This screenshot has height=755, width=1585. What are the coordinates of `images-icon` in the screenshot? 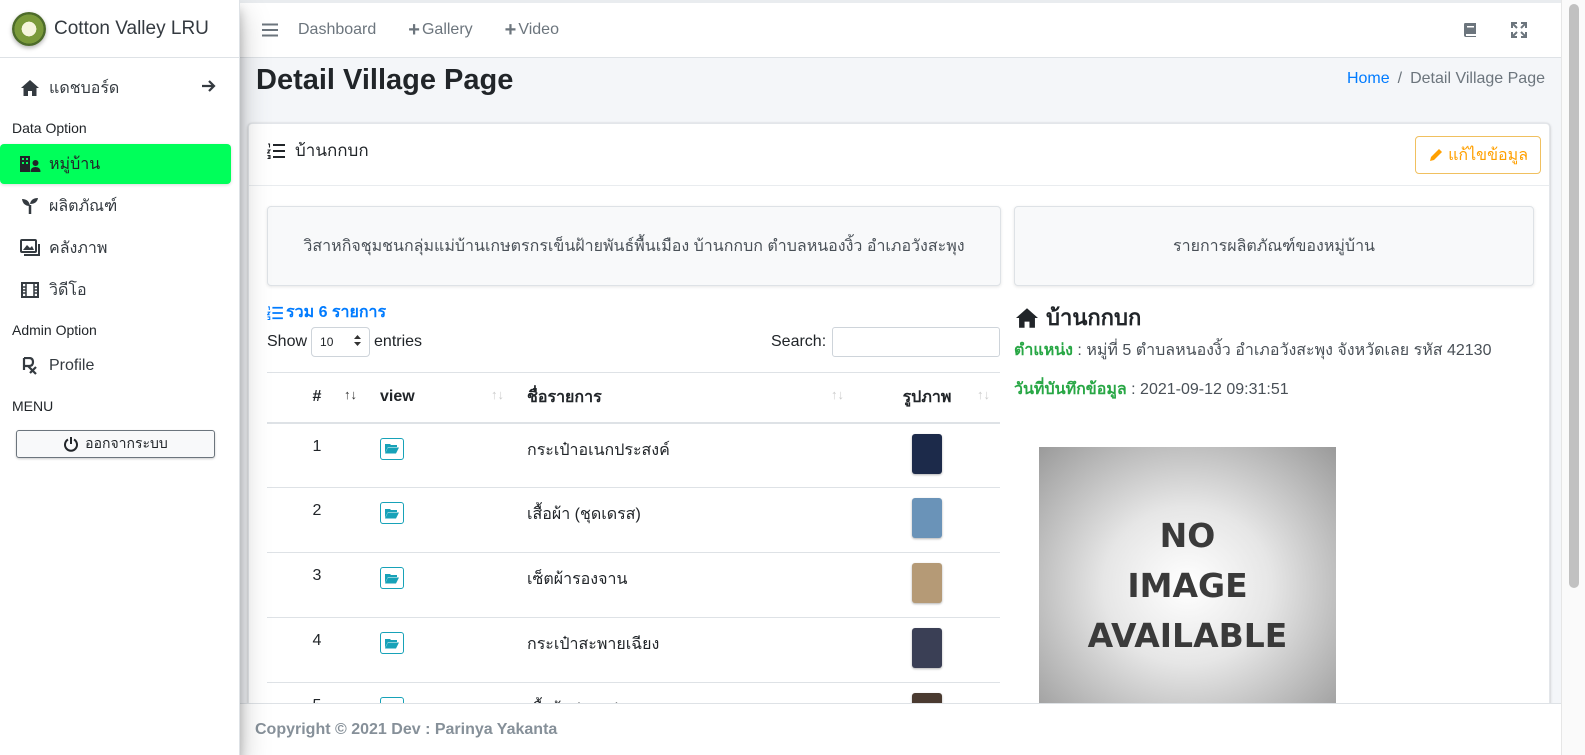 It's located at (30, 248).